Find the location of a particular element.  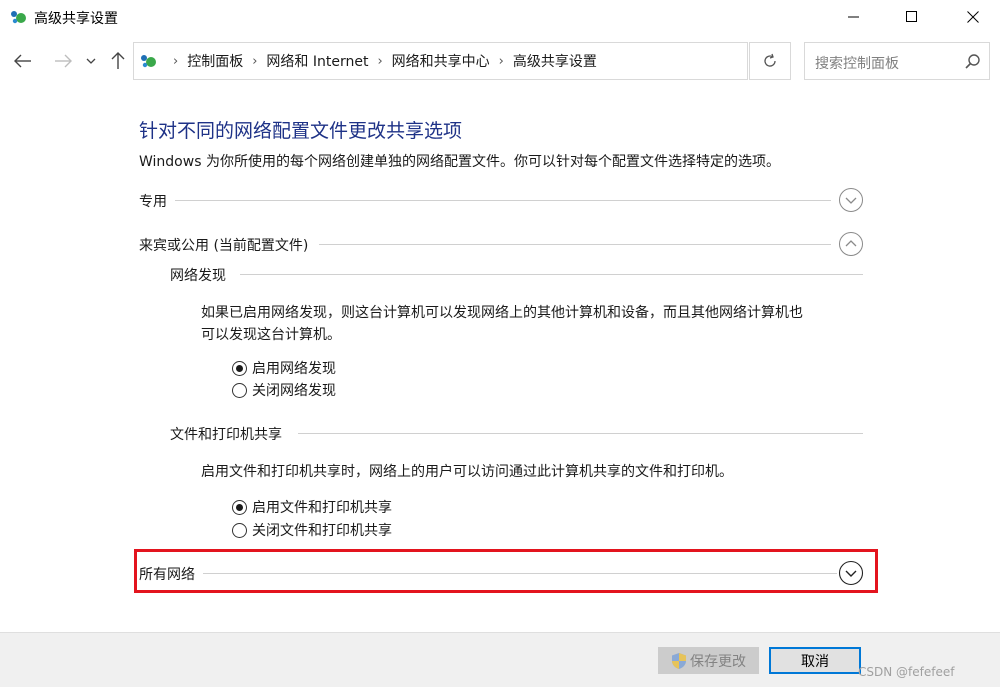

refresh-icon is located at coordinates (770, 60).